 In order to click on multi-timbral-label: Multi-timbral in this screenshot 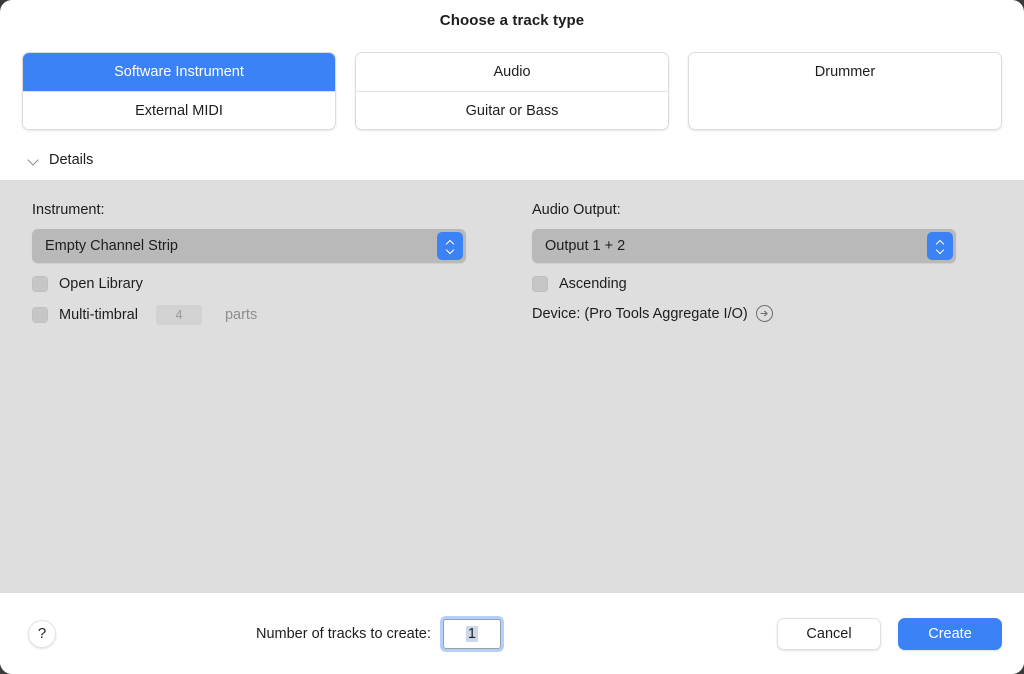, I will do `click(98, 315)`.